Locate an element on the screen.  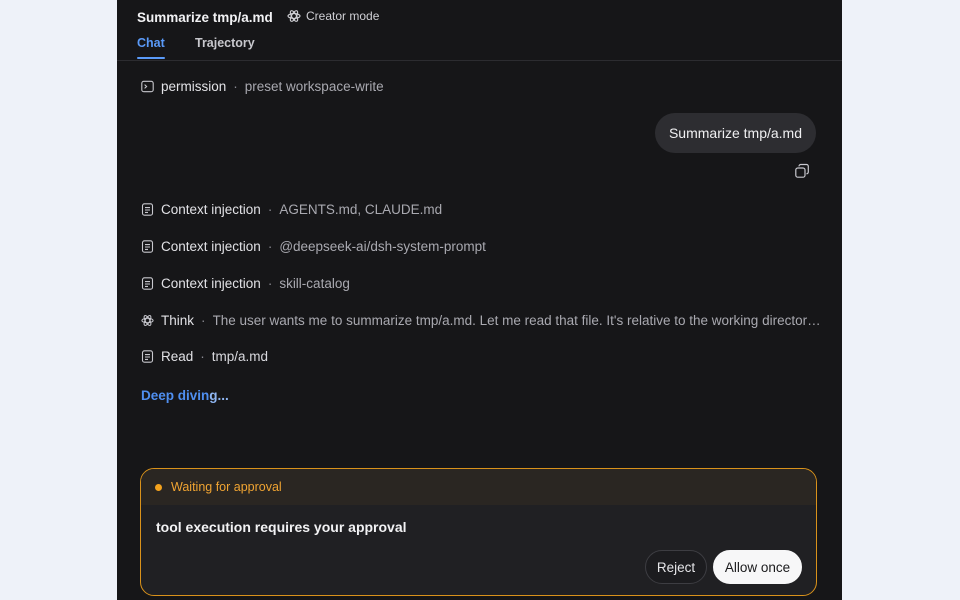
copy-icon is located at coordinates (802, 171).